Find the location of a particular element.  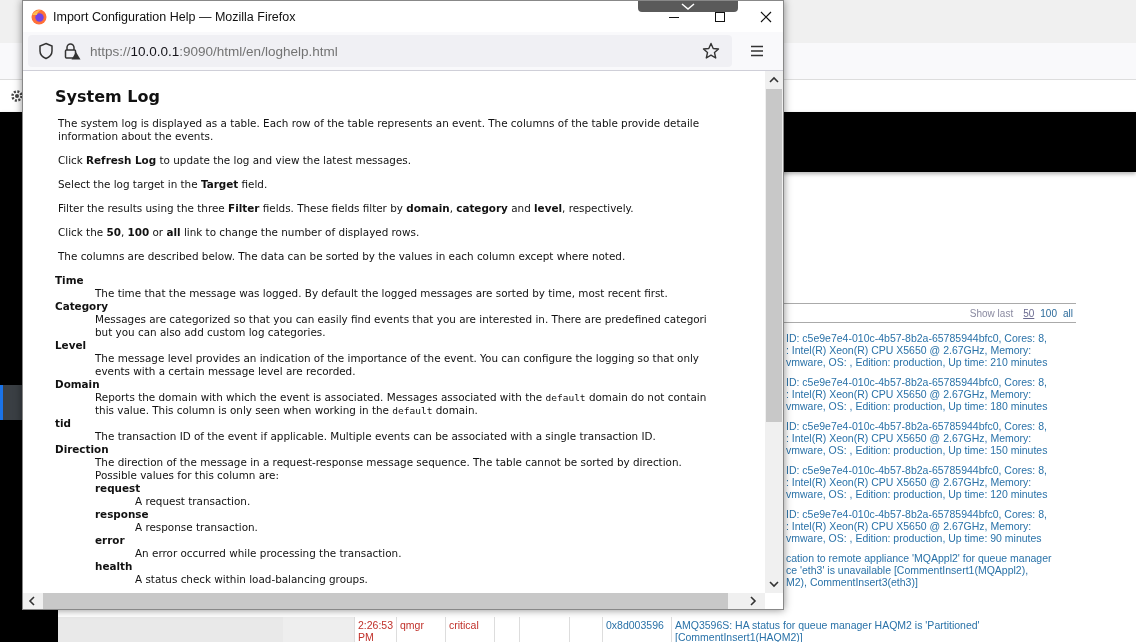

chevron-down-icon is located at coordinates (688, 6).